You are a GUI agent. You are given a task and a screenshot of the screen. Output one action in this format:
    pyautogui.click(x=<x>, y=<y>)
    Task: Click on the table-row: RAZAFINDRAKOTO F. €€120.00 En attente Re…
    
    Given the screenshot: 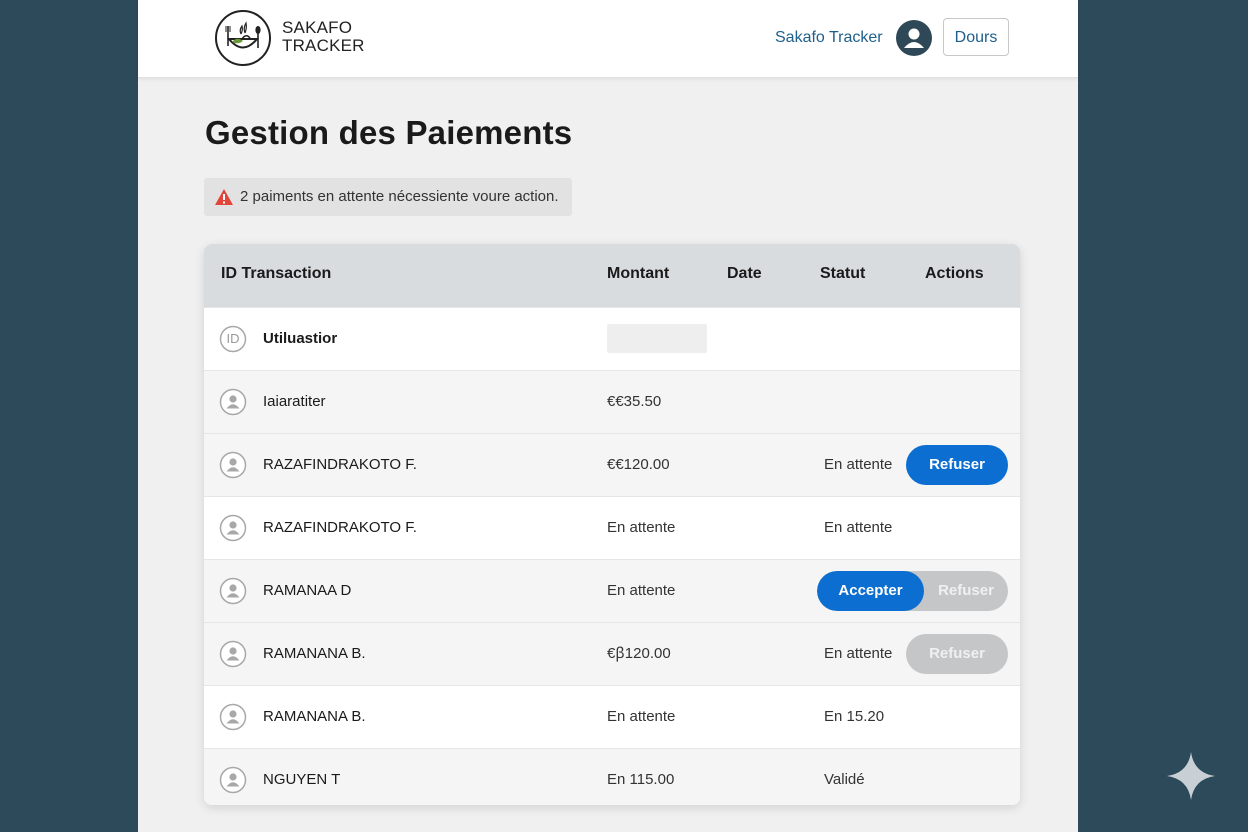 What is the action you would take?
    pyautogui.click(x=612, y=464)
    